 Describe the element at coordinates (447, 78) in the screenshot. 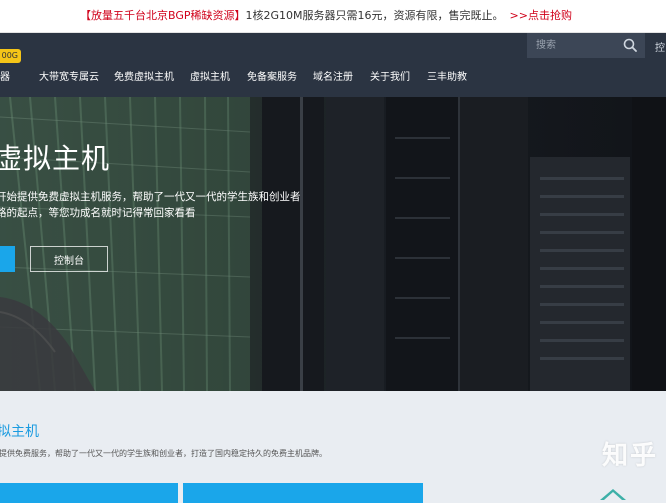

I see `nav-item-assistant: 三丰助教` at that location.